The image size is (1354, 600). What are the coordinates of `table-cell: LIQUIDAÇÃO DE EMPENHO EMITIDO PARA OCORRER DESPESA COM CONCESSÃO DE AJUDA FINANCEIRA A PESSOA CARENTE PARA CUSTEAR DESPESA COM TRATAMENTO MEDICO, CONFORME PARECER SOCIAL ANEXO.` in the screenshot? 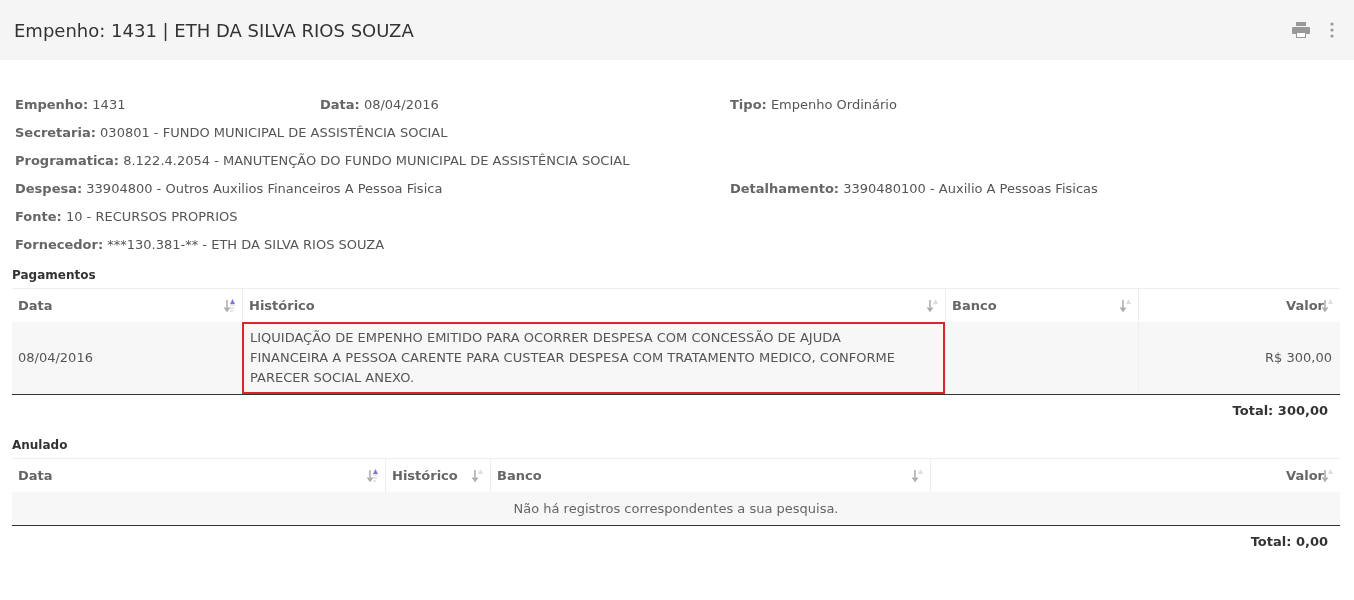 It's located at (593, 358).